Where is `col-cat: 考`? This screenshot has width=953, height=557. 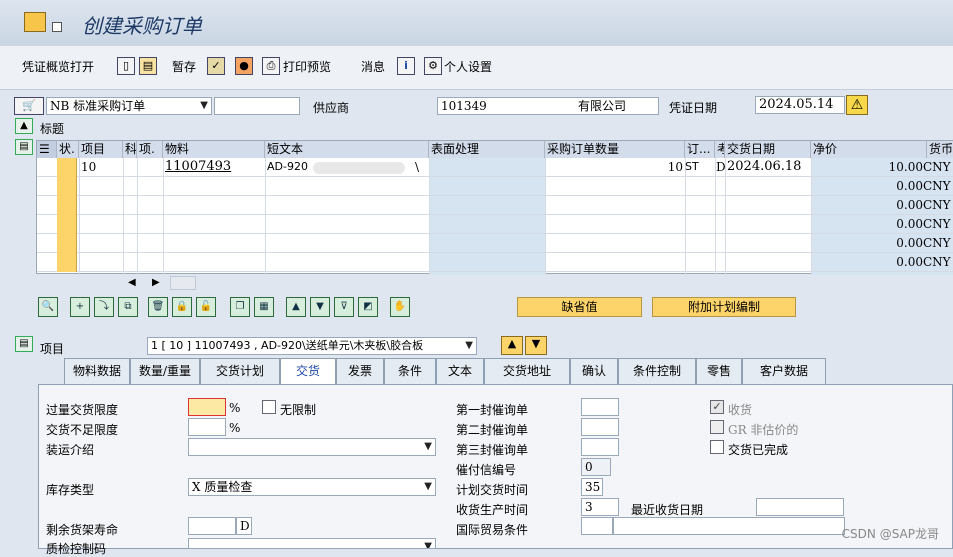 col-cat: 考 is located at coordinates (720, 149).